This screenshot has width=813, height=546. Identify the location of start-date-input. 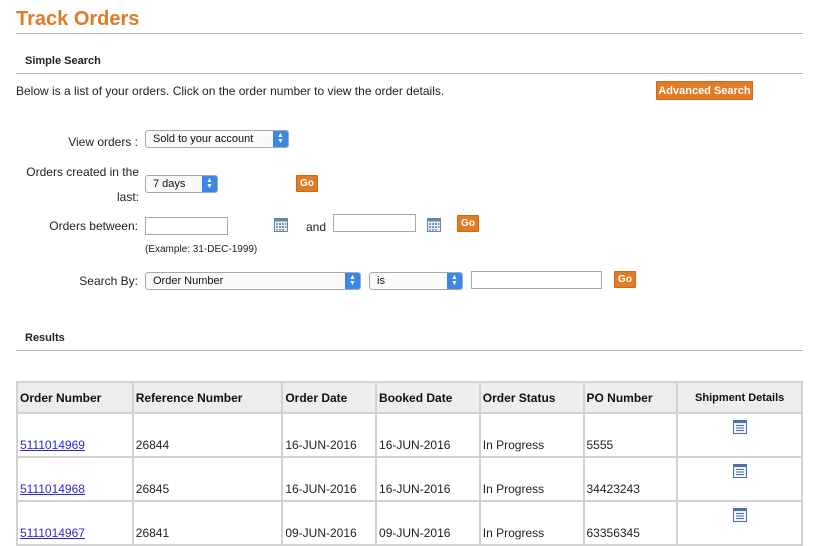
(186, 226).